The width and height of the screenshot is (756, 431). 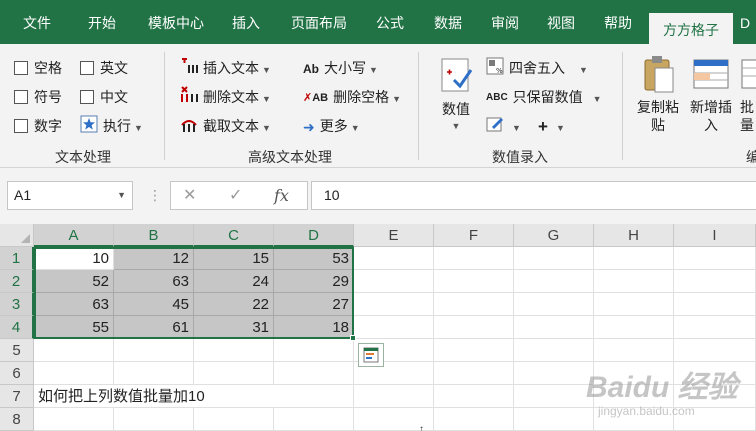 I want to click on column-header-d: D, so click(x=314, y=235).